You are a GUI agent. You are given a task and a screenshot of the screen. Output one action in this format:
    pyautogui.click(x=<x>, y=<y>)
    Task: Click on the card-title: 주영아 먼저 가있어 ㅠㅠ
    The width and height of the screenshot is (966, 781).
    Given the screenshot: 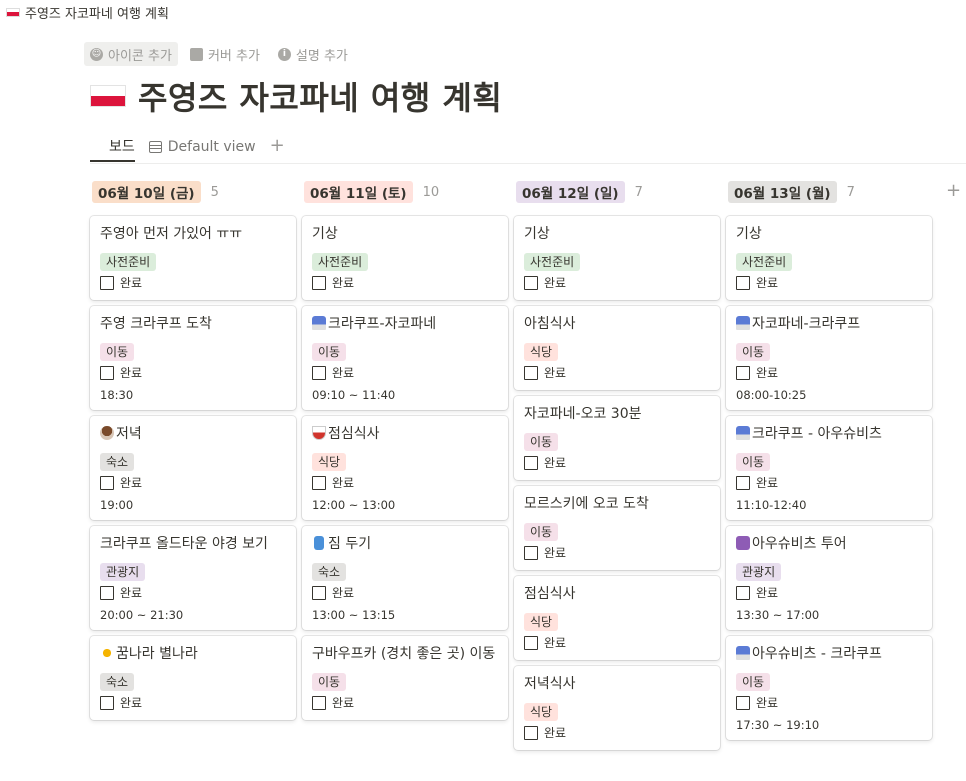 What is the action you would take?
    pyautogui.click(x=193, y=234)
    